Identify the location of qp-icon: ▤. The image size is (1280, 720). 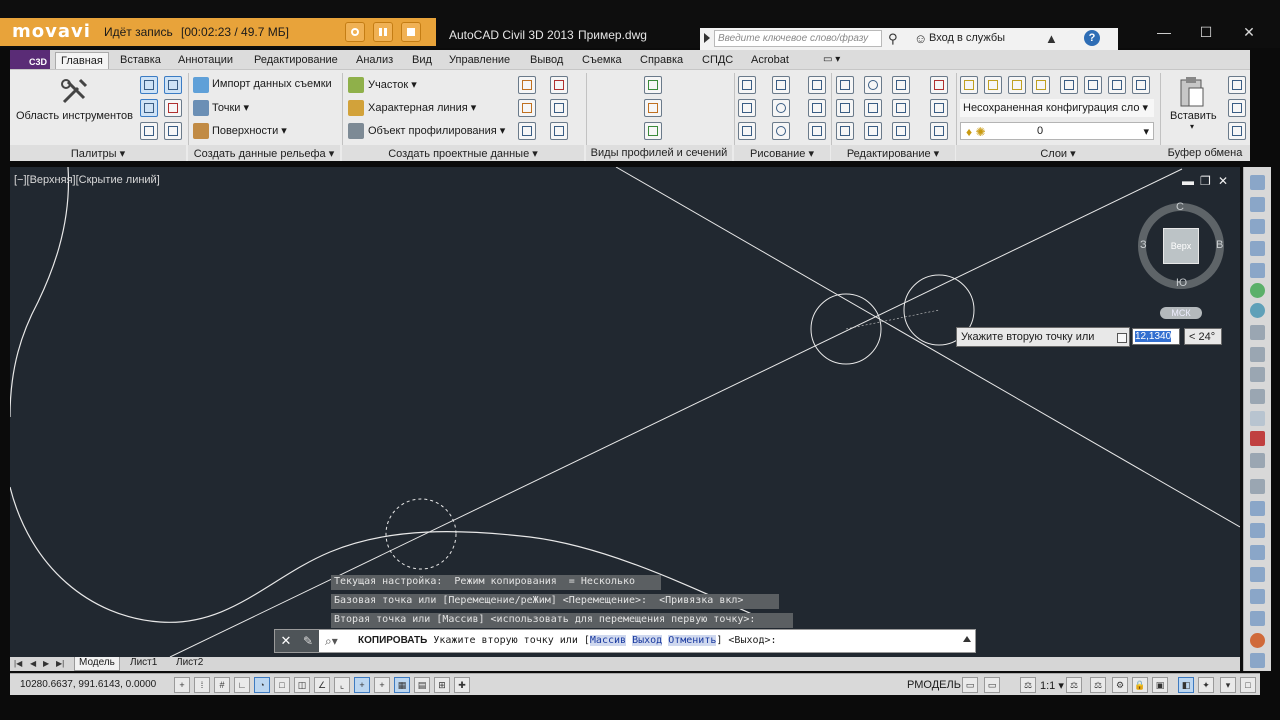
(422, 685).